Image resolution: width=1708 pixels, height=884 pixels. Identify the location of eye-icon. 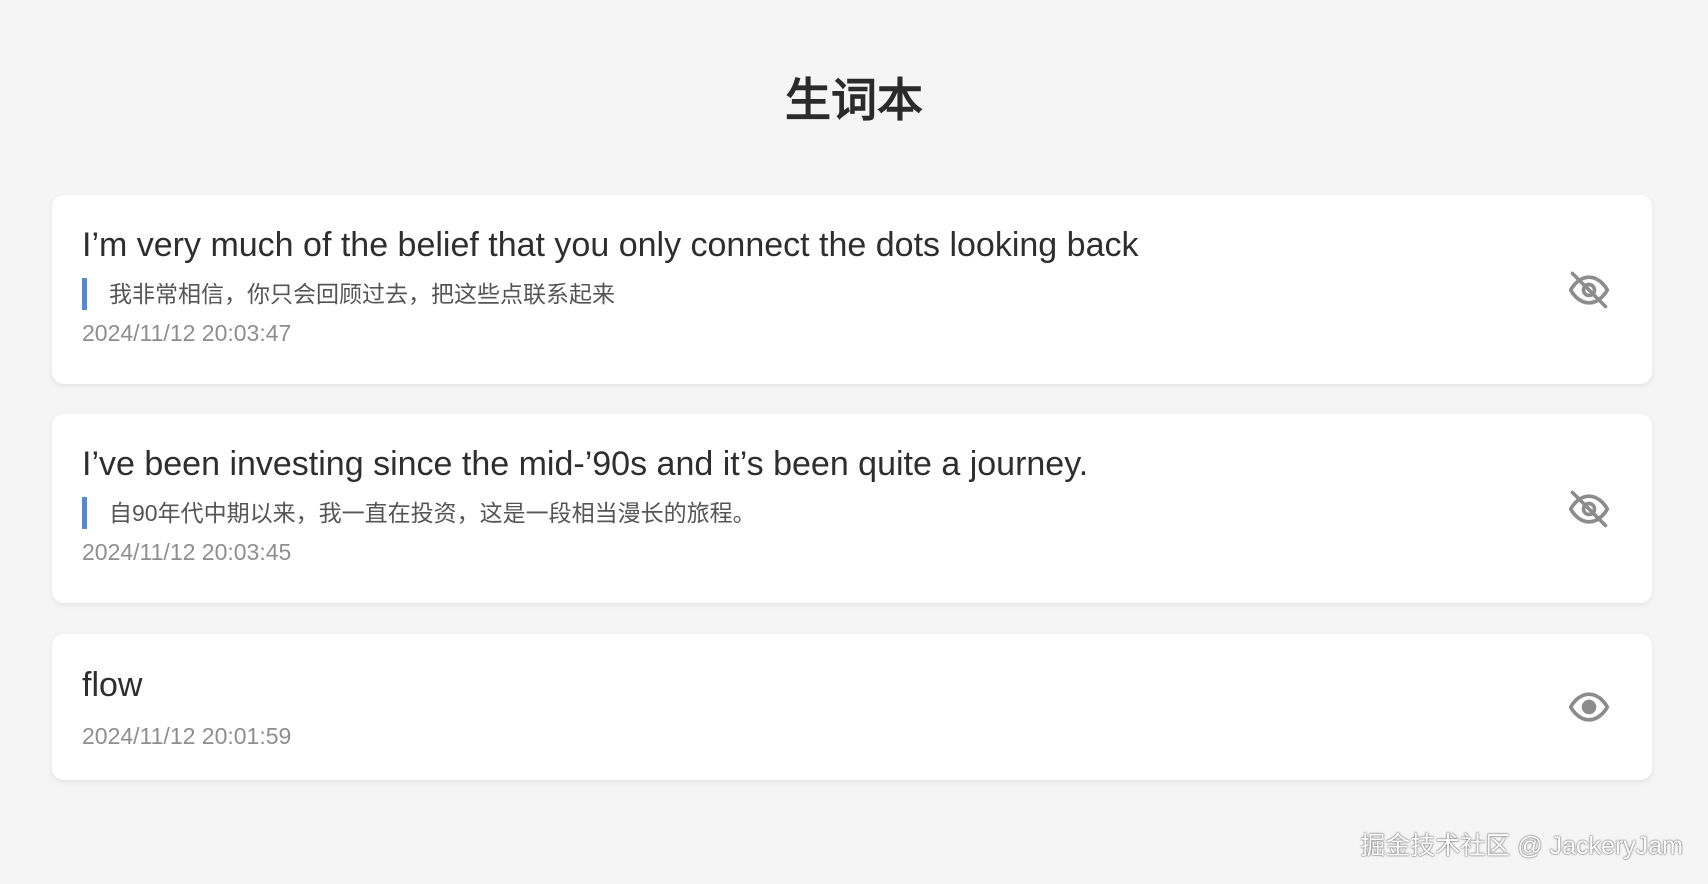
(1589, 707).